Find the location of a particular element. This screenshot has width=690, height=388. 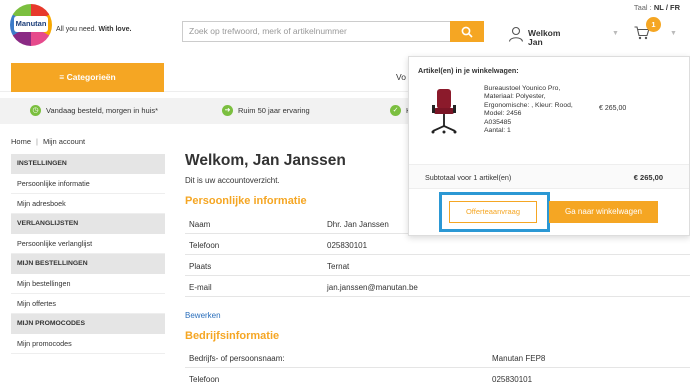

product-line: Model: 2456 is located at coordinates (503, 114).